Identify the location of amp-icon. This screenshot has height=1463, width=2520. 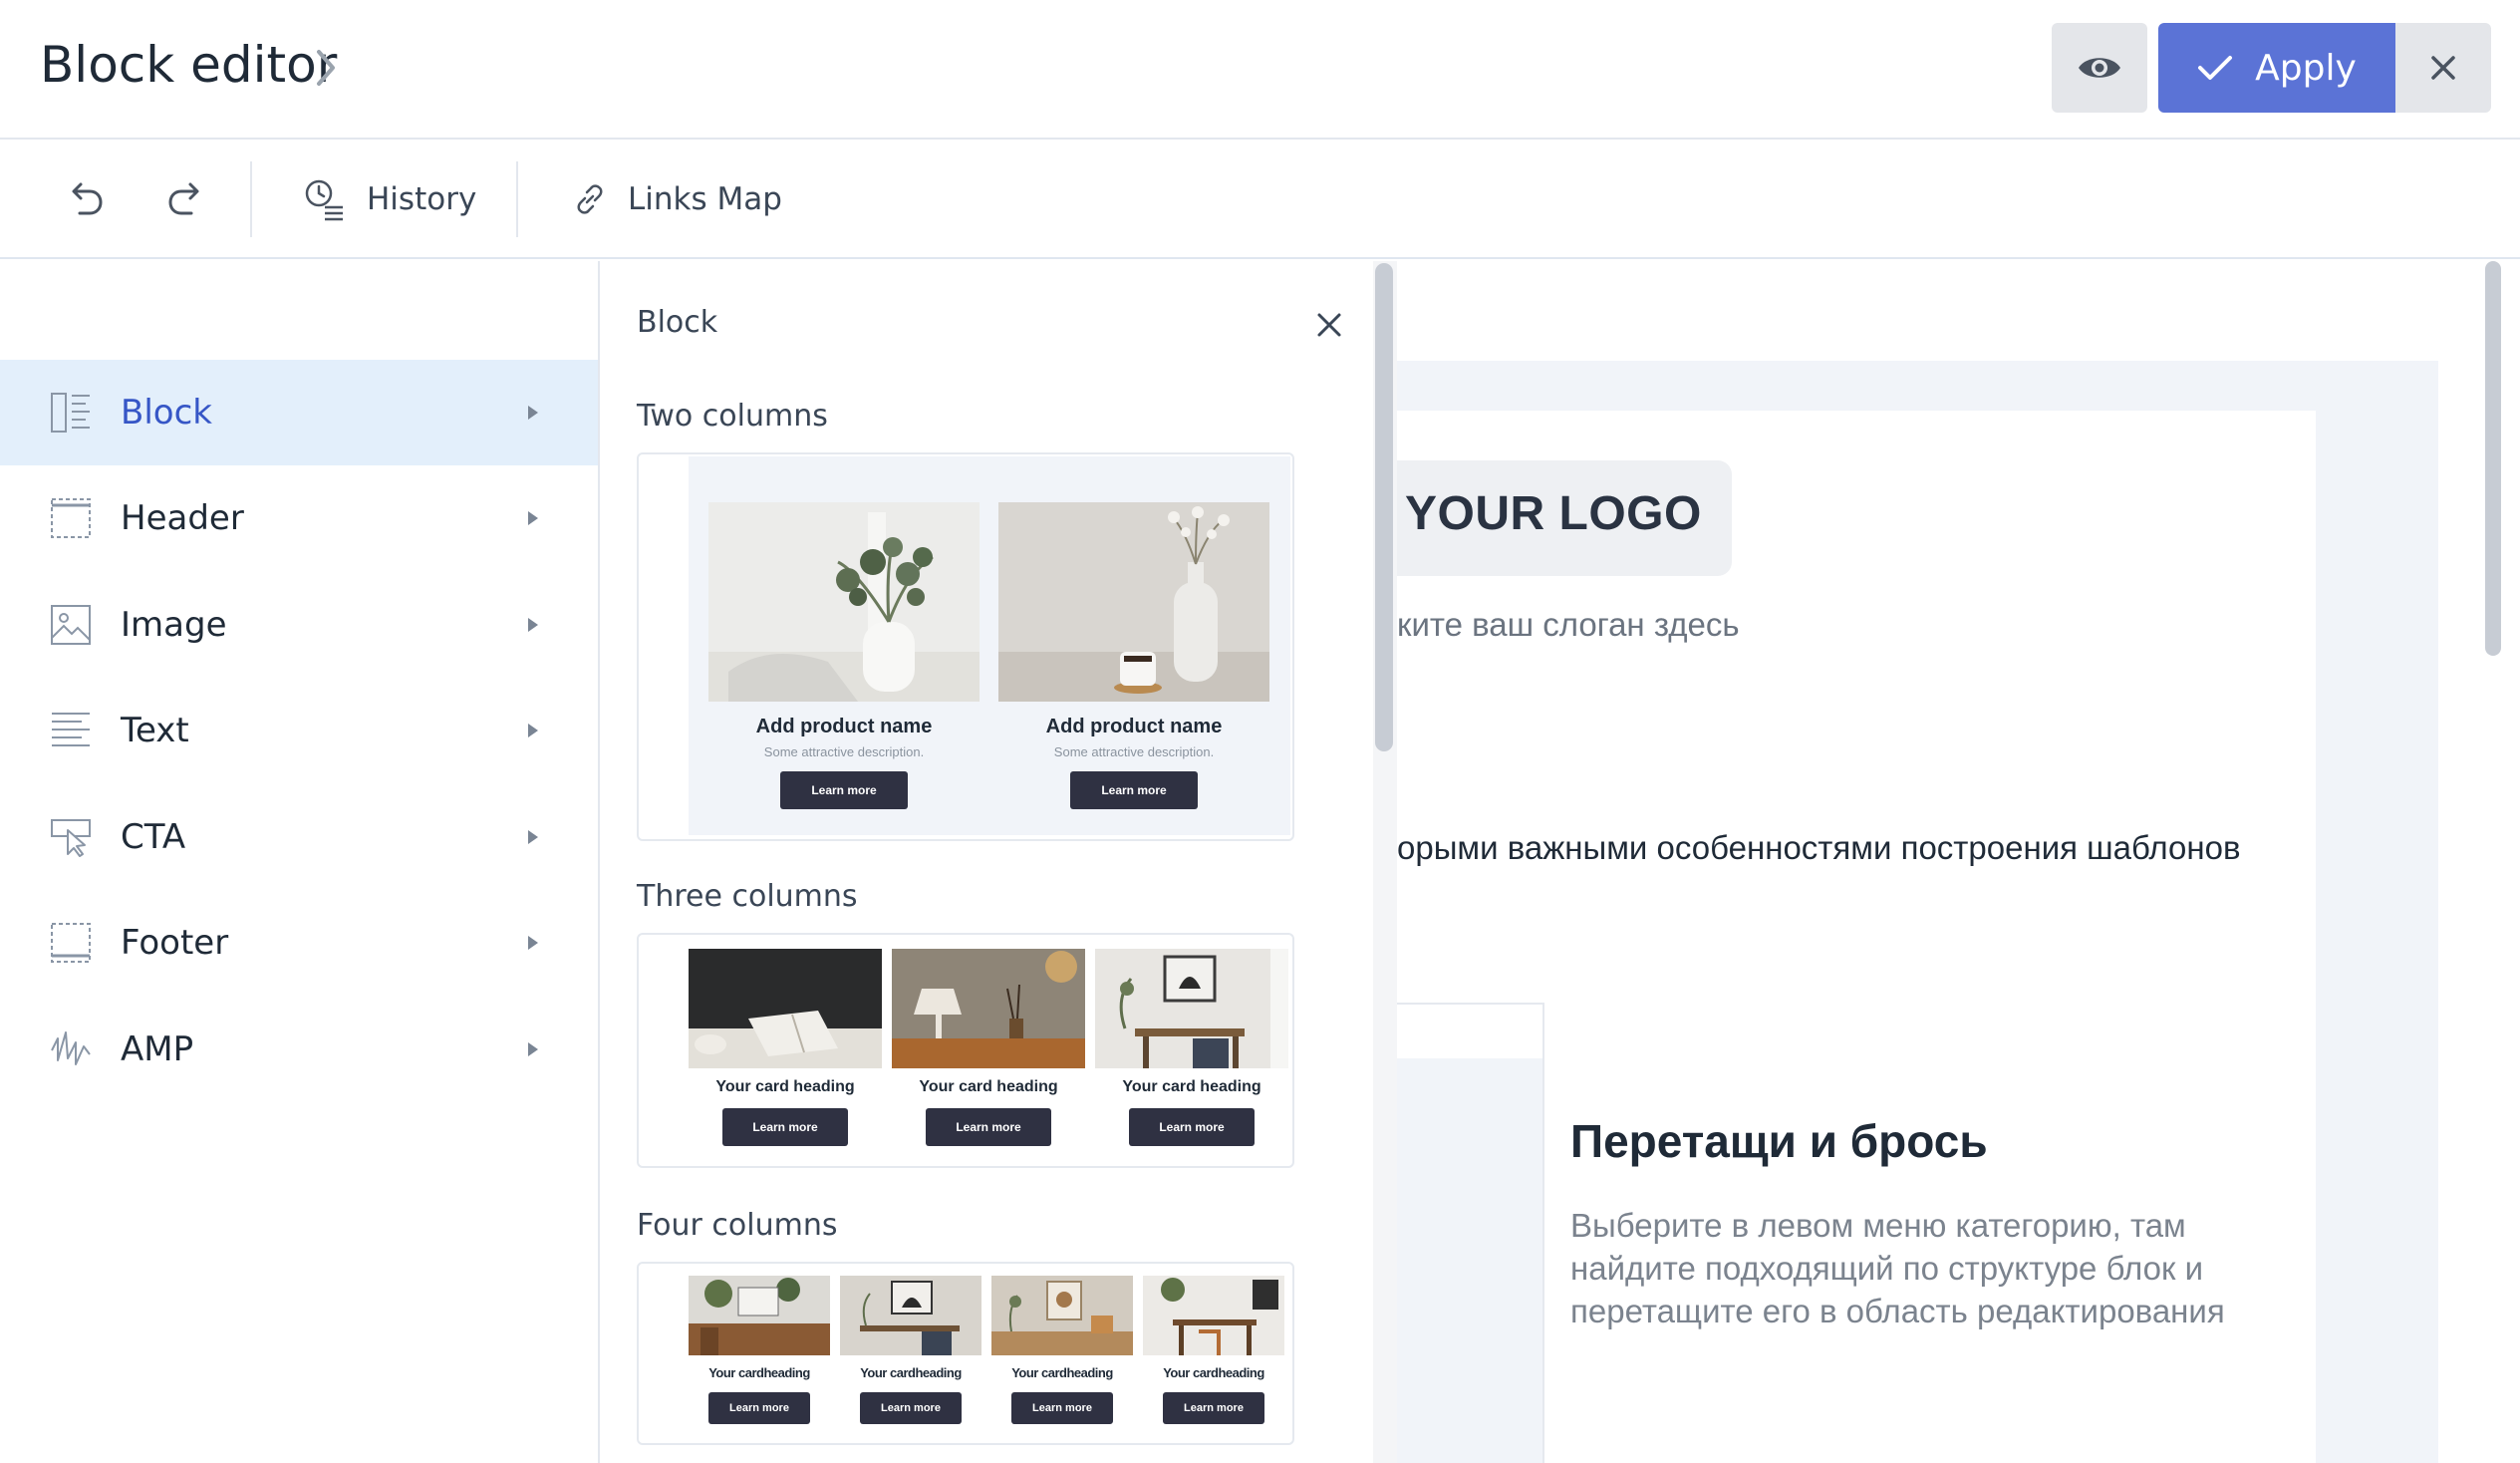
(71, 1048).